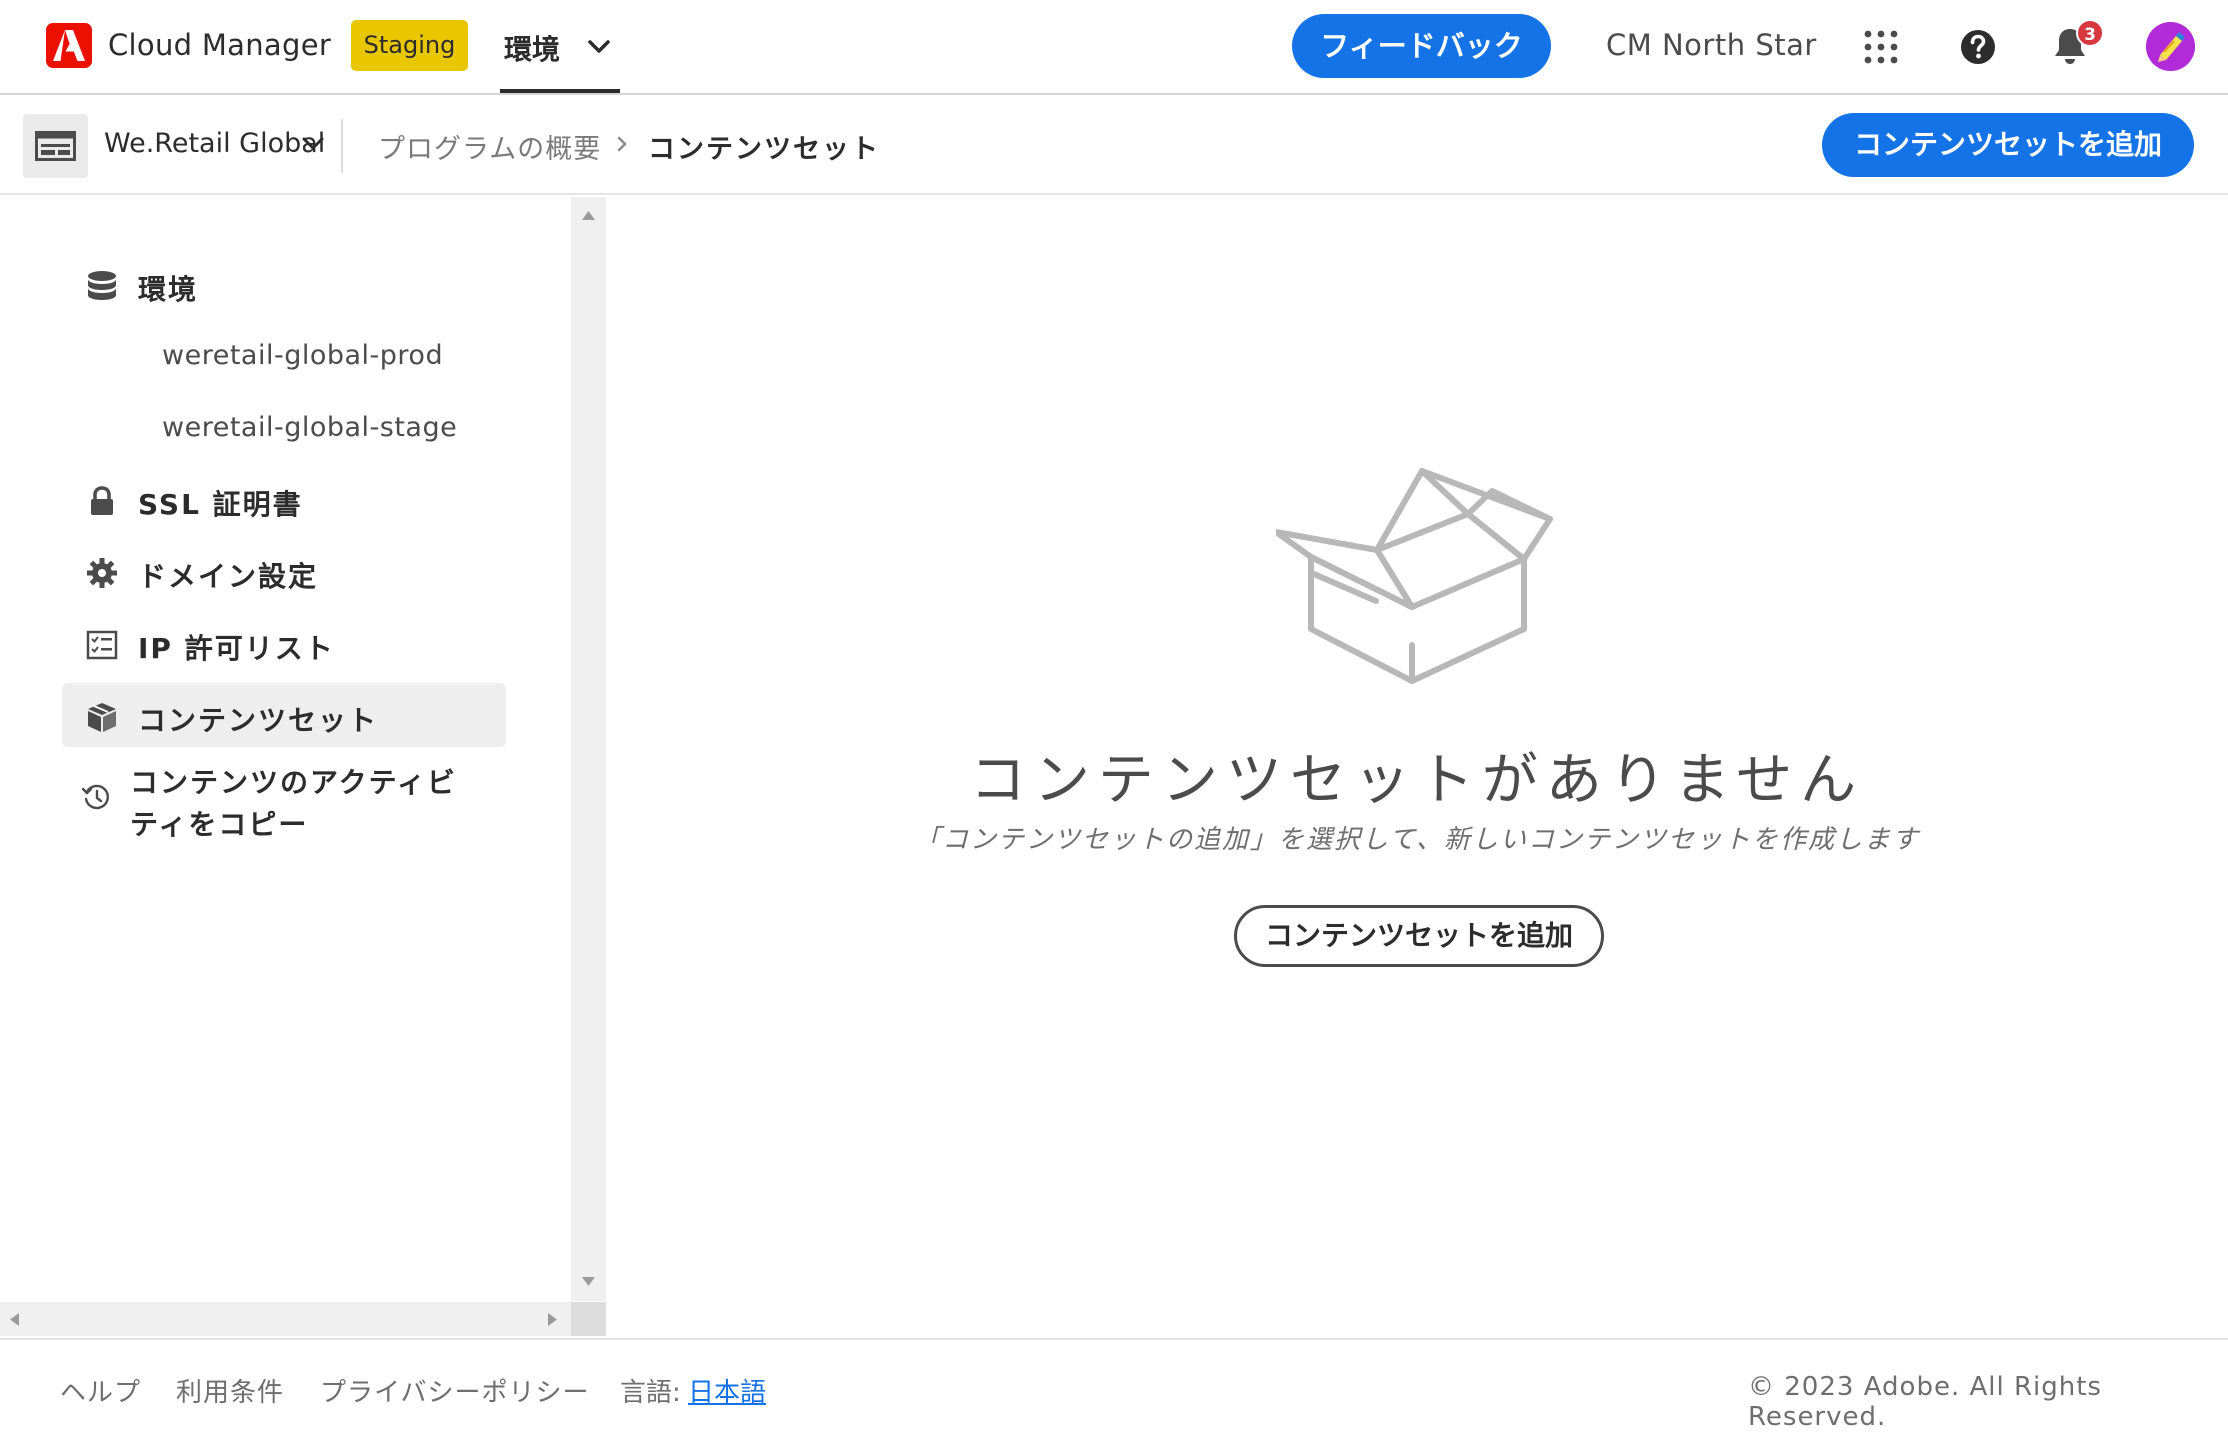 This screenshot has height=1434, width=2228. Describe the element at coordinates (14, 1319) in the screenshot. I see `scroll-left-arrow-icon` at that location.